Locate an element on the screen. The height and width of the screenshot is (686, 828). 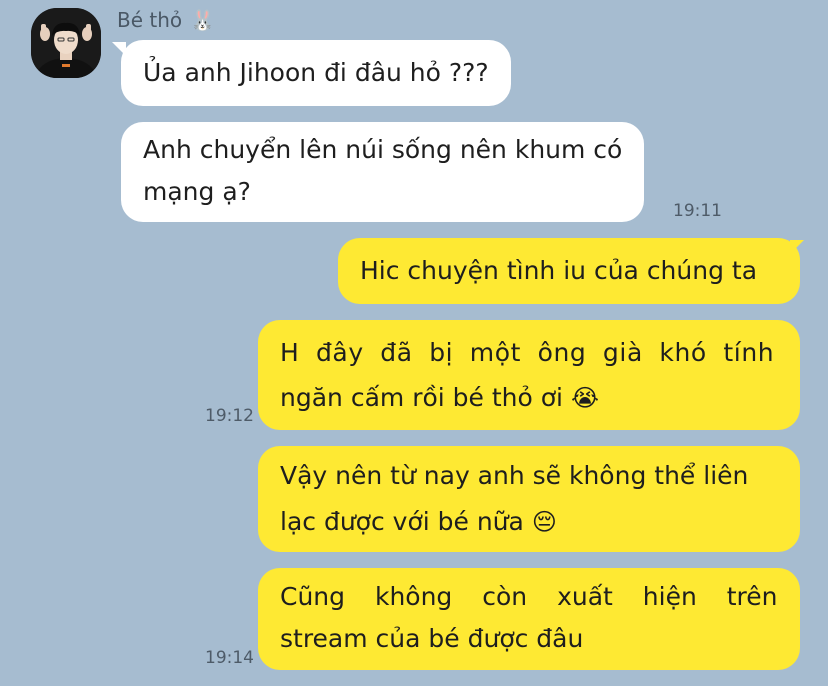
contact-avatar is located at coordinates (66, 43).